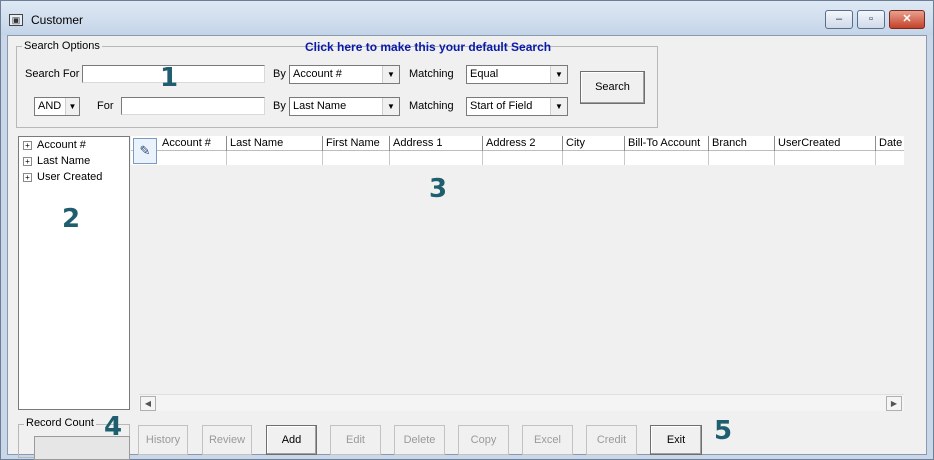  Describe the element at coordinates (907, 19) in the screenshot. I see `close-button: ✕` at that location.